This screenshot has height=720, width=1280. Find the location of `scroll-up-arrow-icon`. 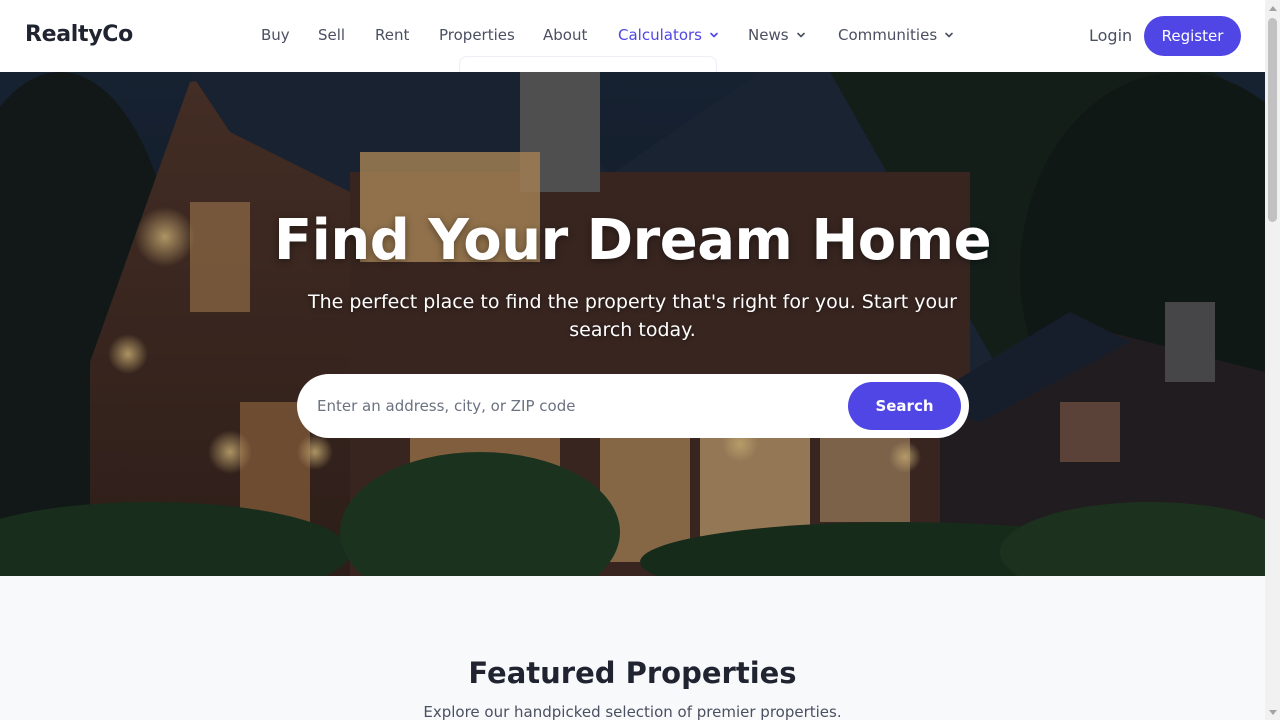

scroll-up-arrow-icon is located at coordinates (1272, 7).